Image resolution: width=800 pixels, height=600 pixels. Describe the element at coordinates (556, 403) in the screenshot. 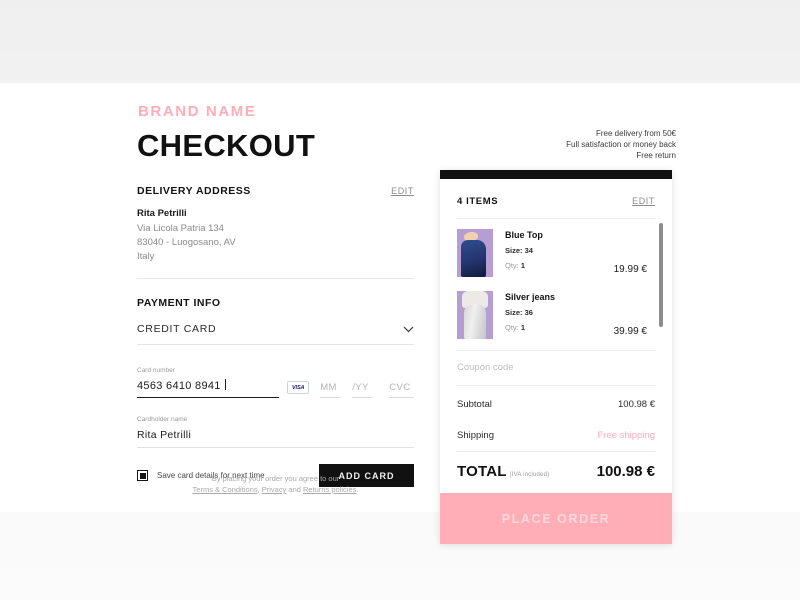

I see `subtotal-row: Subtotal 100.98 €` at that location.